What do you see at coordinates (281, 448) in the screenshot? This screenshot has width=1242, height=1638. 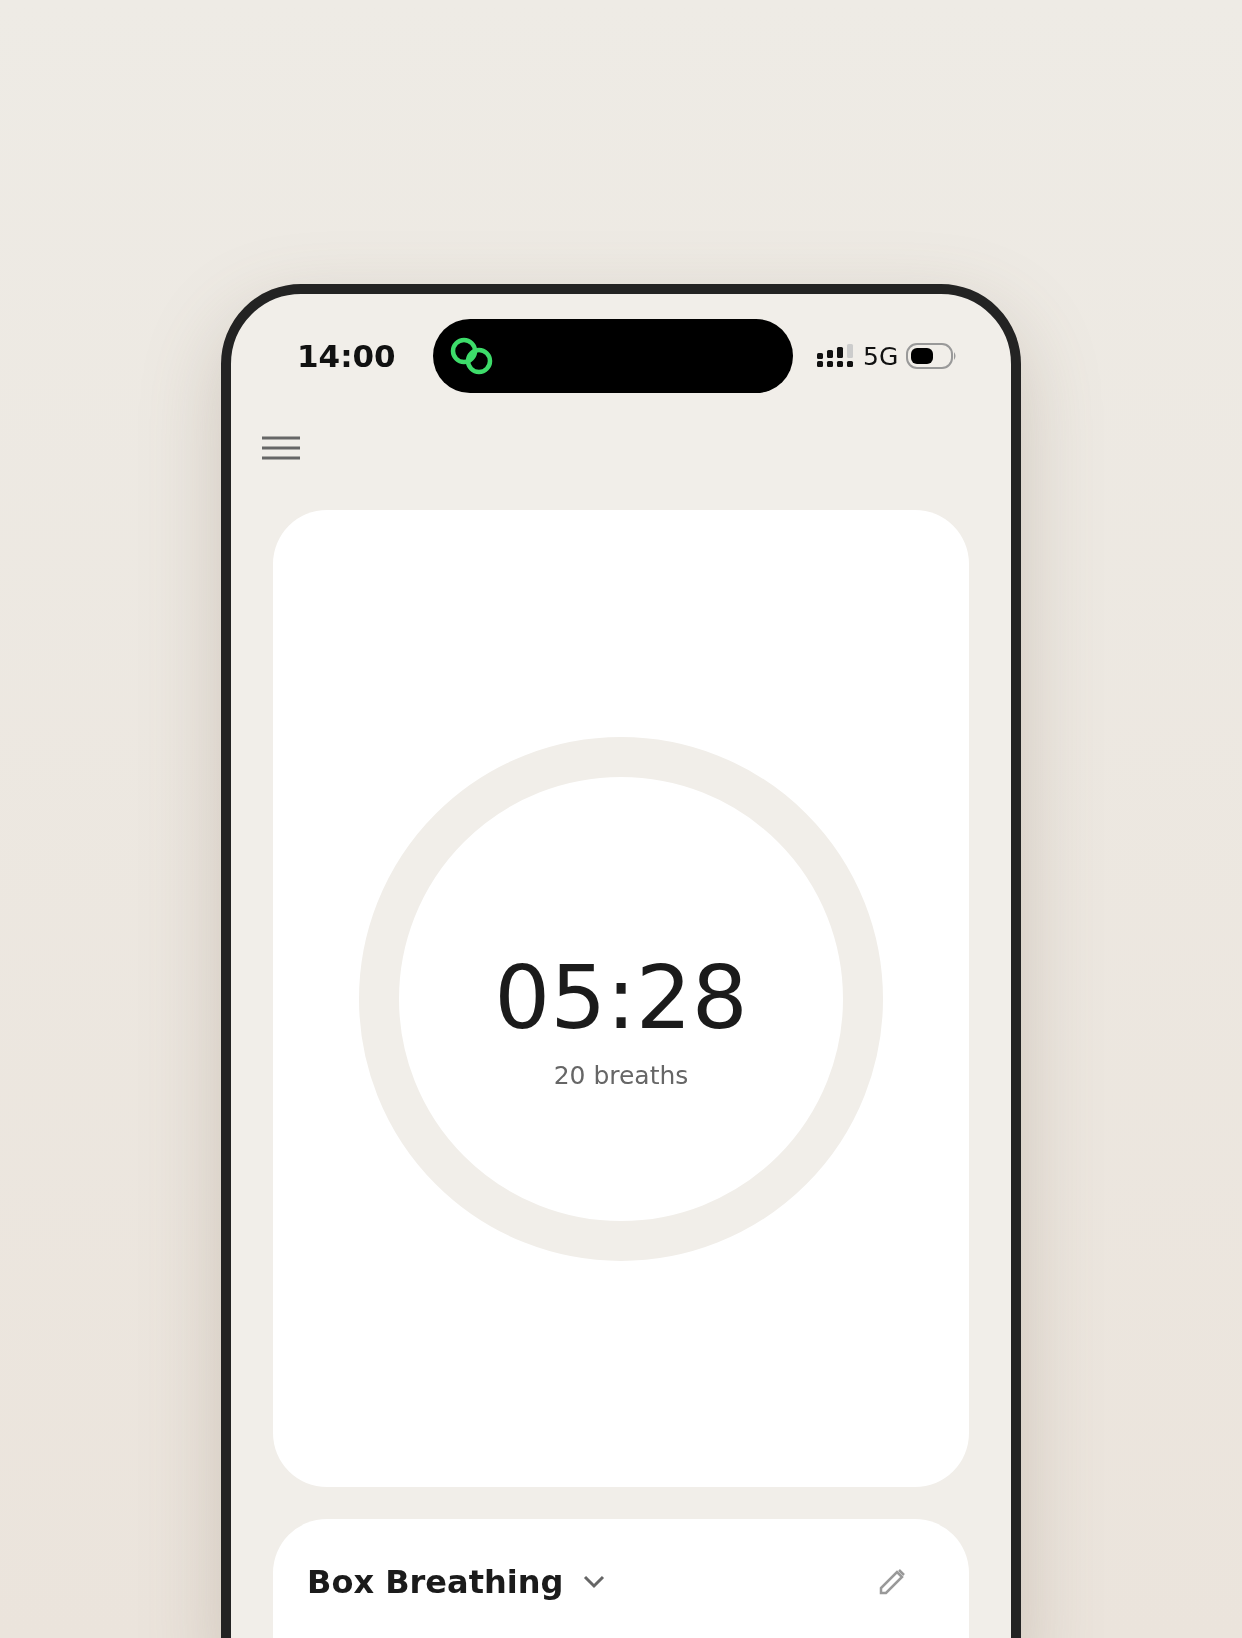 I see `menu-icon` at bounding box center [281, 448].